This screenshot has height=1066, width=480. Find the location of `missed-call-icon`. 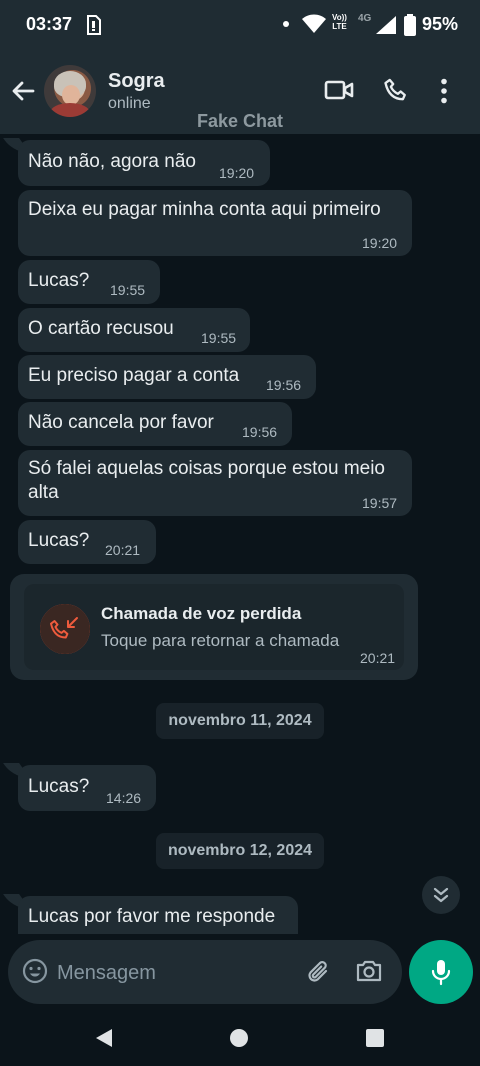

missed-call-icon is located at coordinates (65, 629).